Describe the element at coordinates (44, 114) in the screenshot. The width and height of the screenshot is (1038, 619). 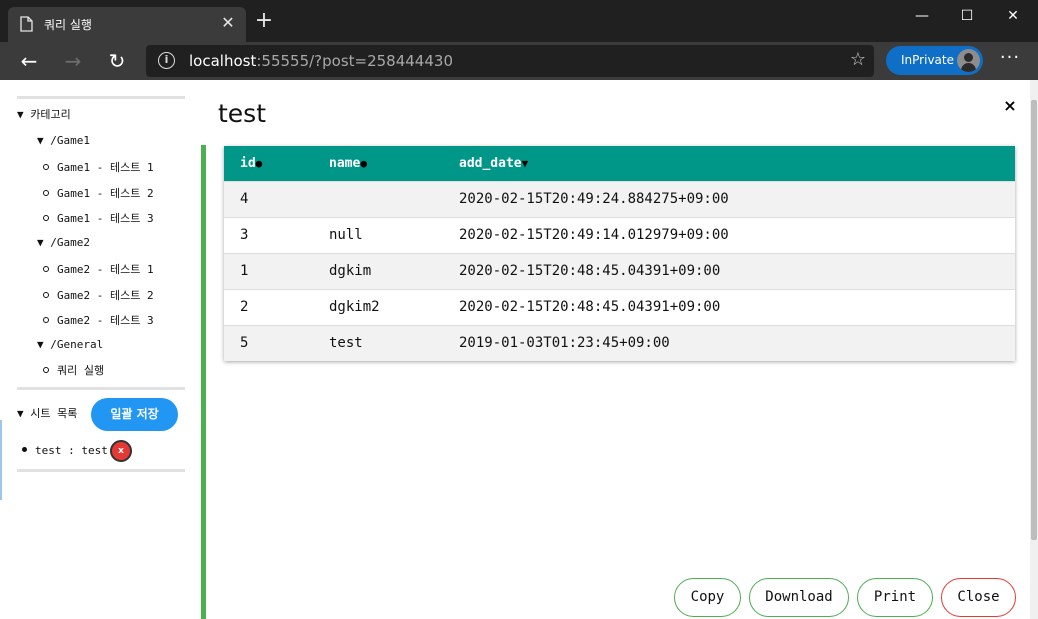
I see `category-header: ▼ 카테고리` at that location.